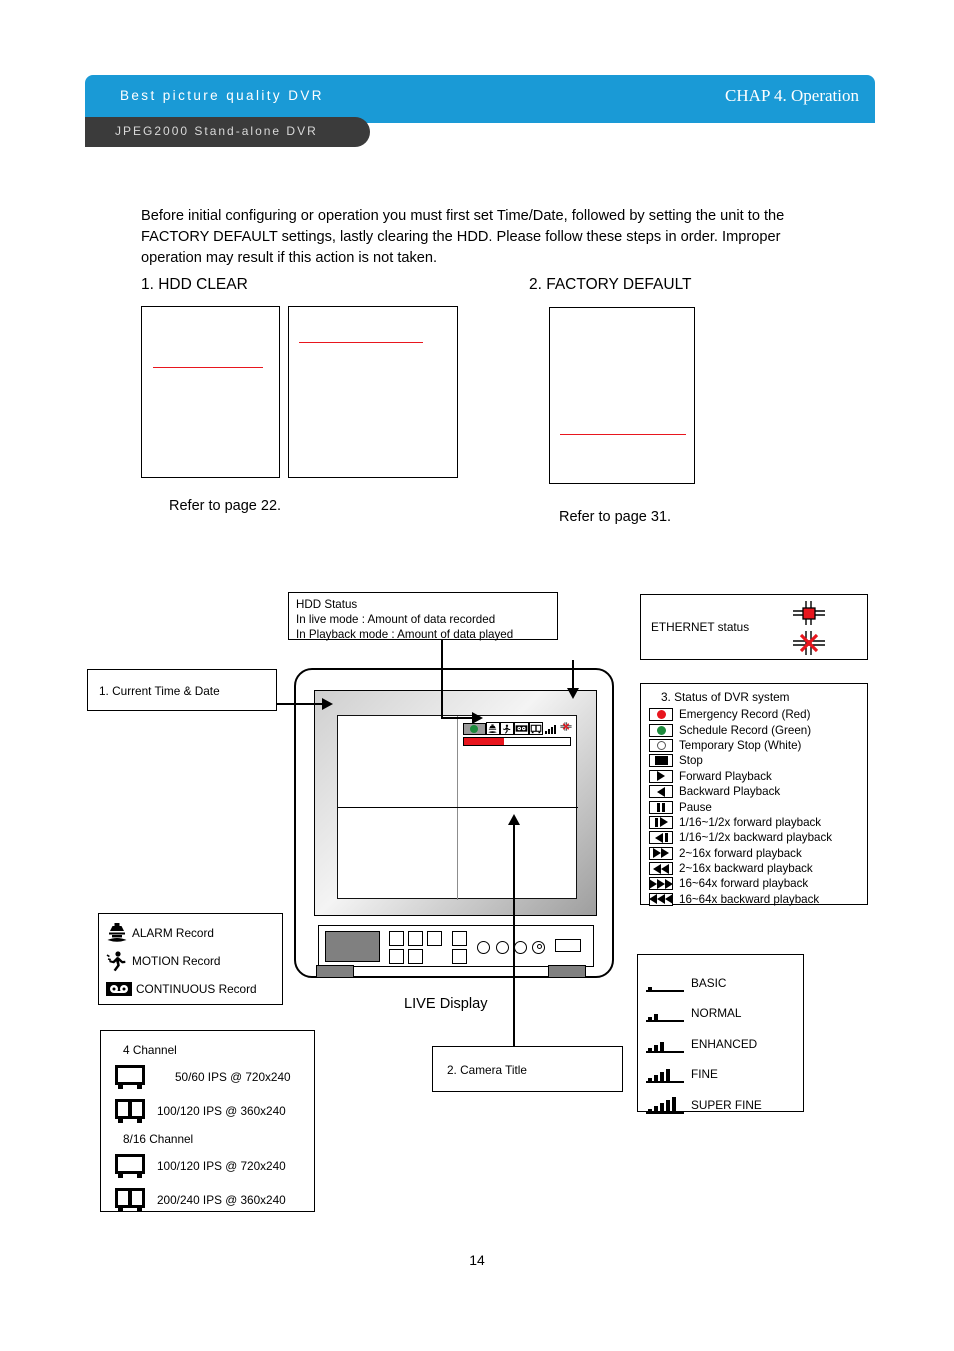 The height and width of the screenshot is (1351, 954). Describe the element at coordinates (661, 761) in the screenshot. I see `stop-icon` at that location.